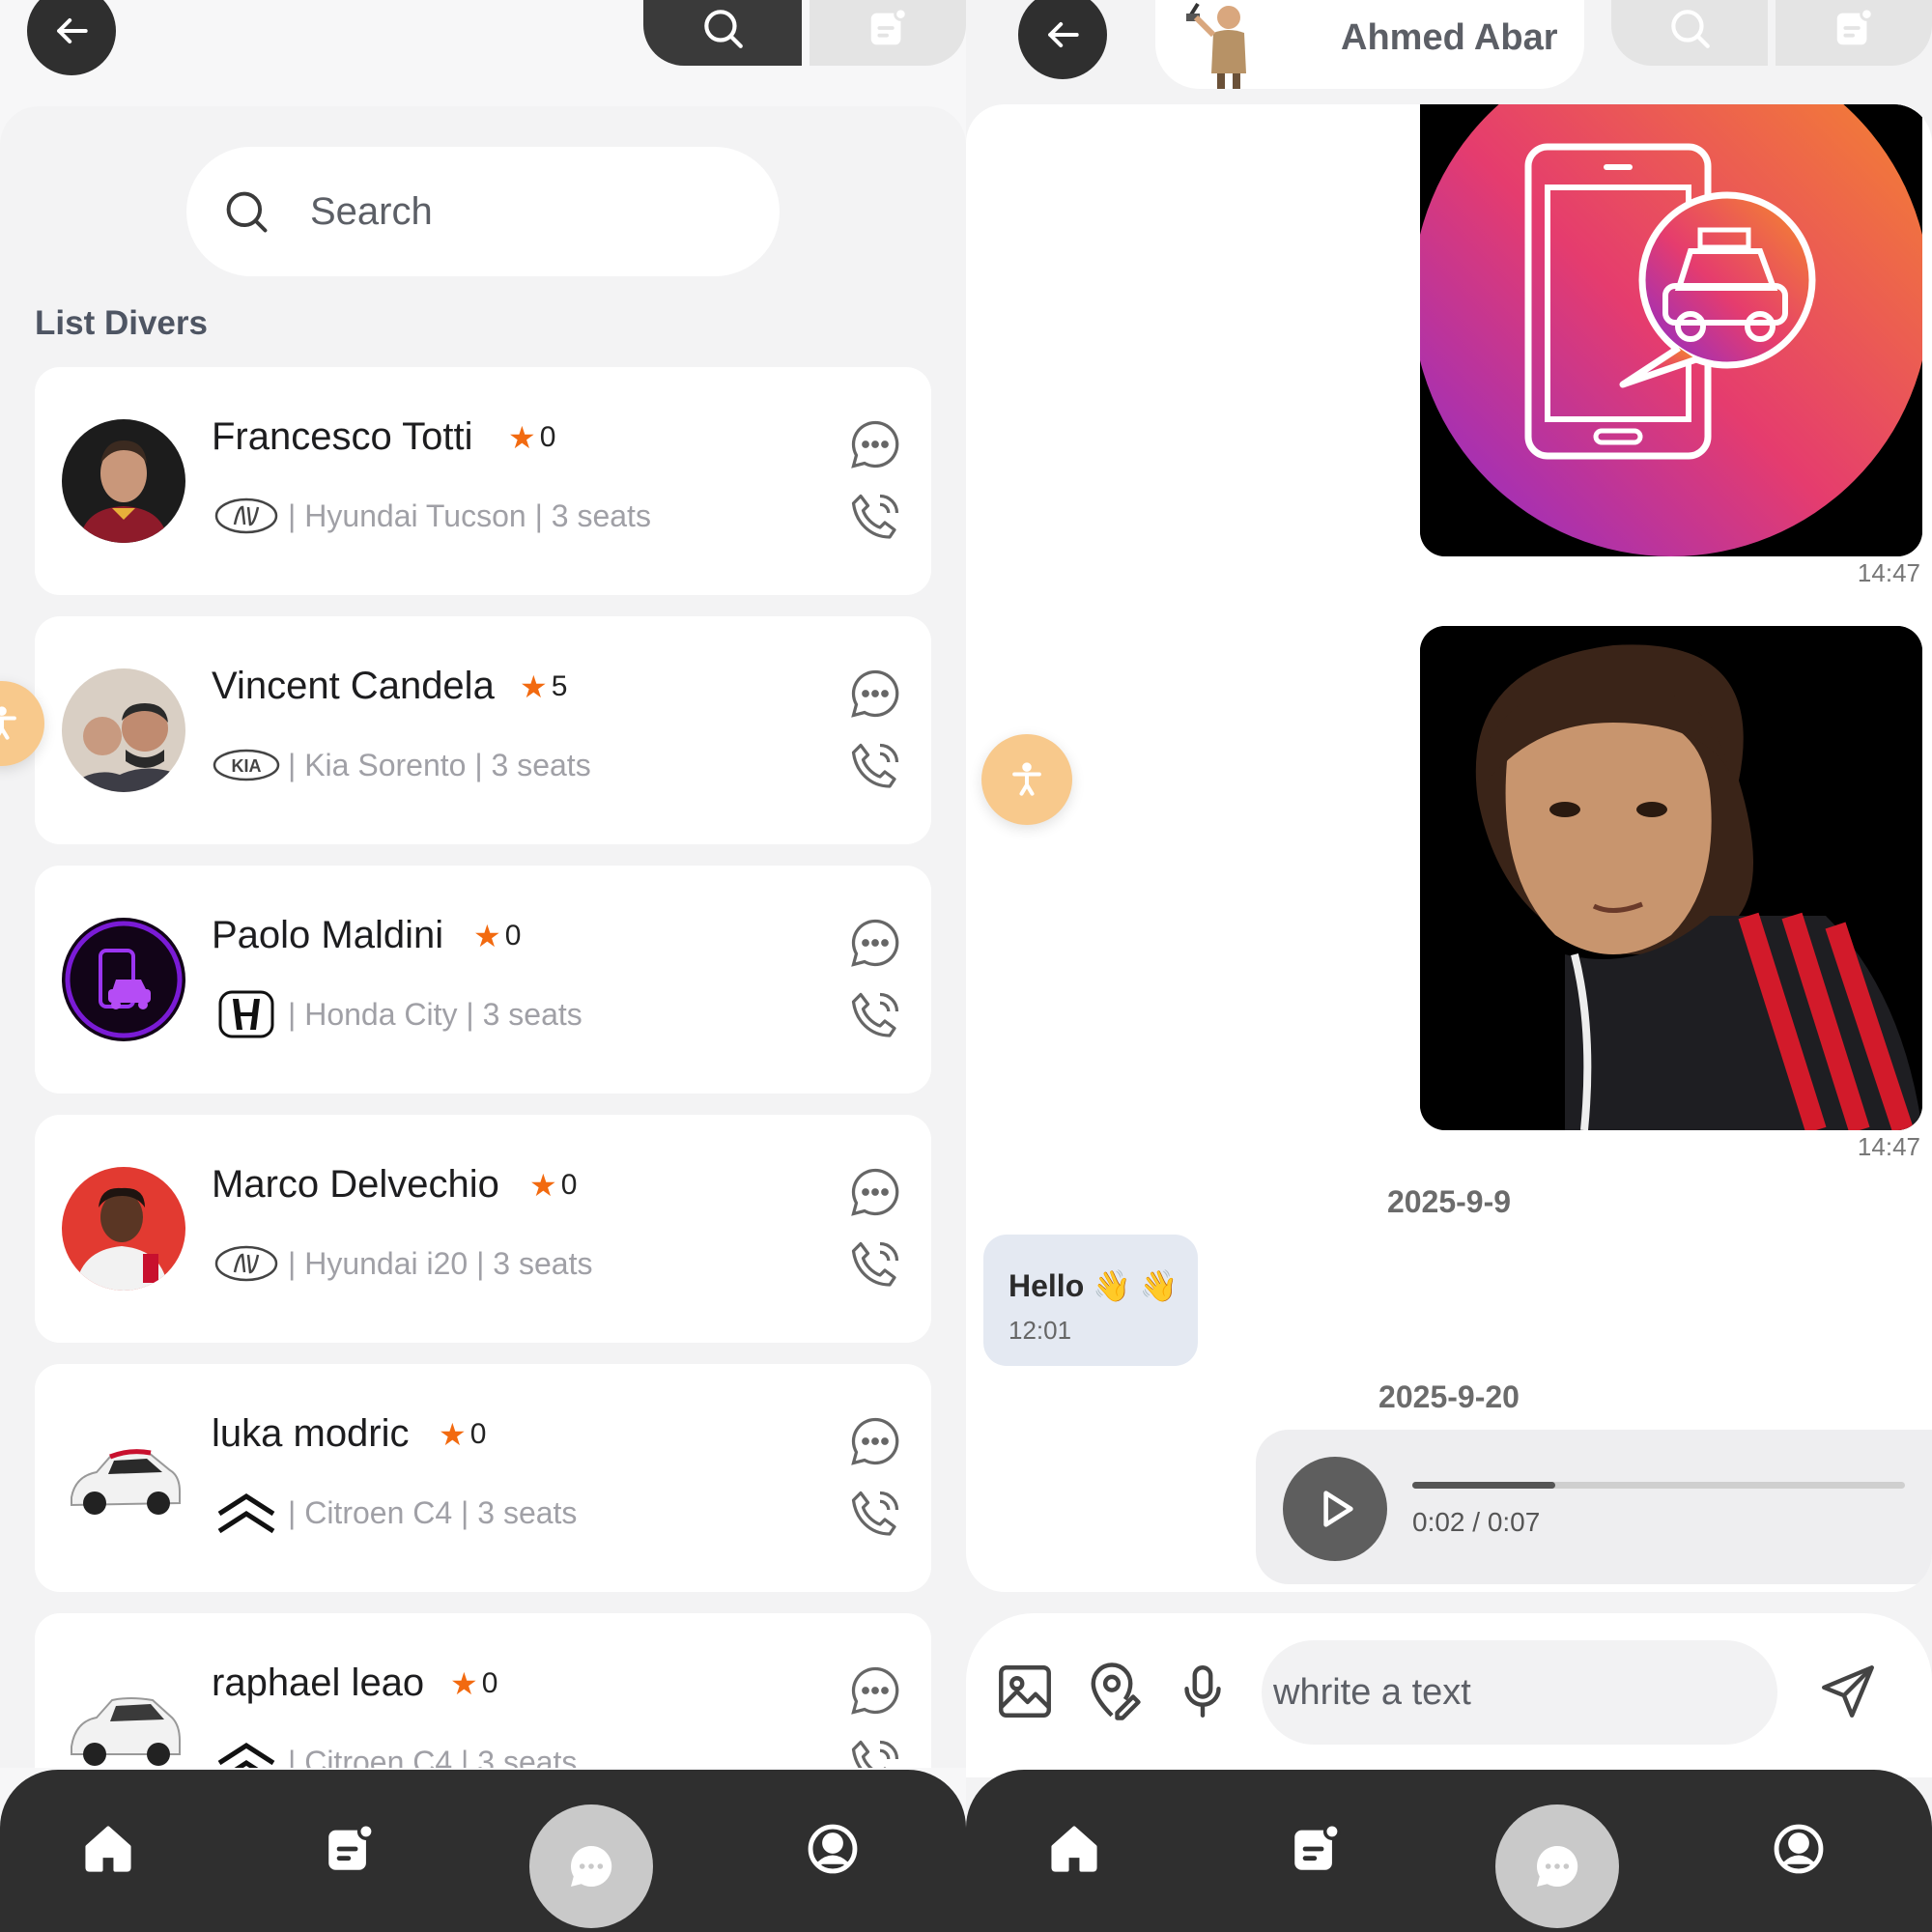 This screenshot has width=1932, height=1932. What do you see at coordinates (342, 436) in the screenshot?
I see `driver-name: Francesco Totti` at bounding box center [342, 436].